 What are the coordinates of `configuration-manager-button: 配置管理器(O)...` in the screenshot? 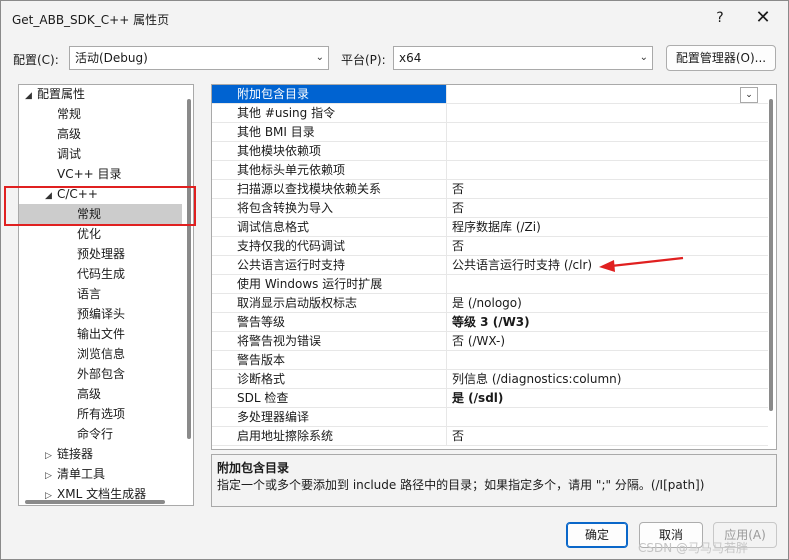 It's located at (721, 58).